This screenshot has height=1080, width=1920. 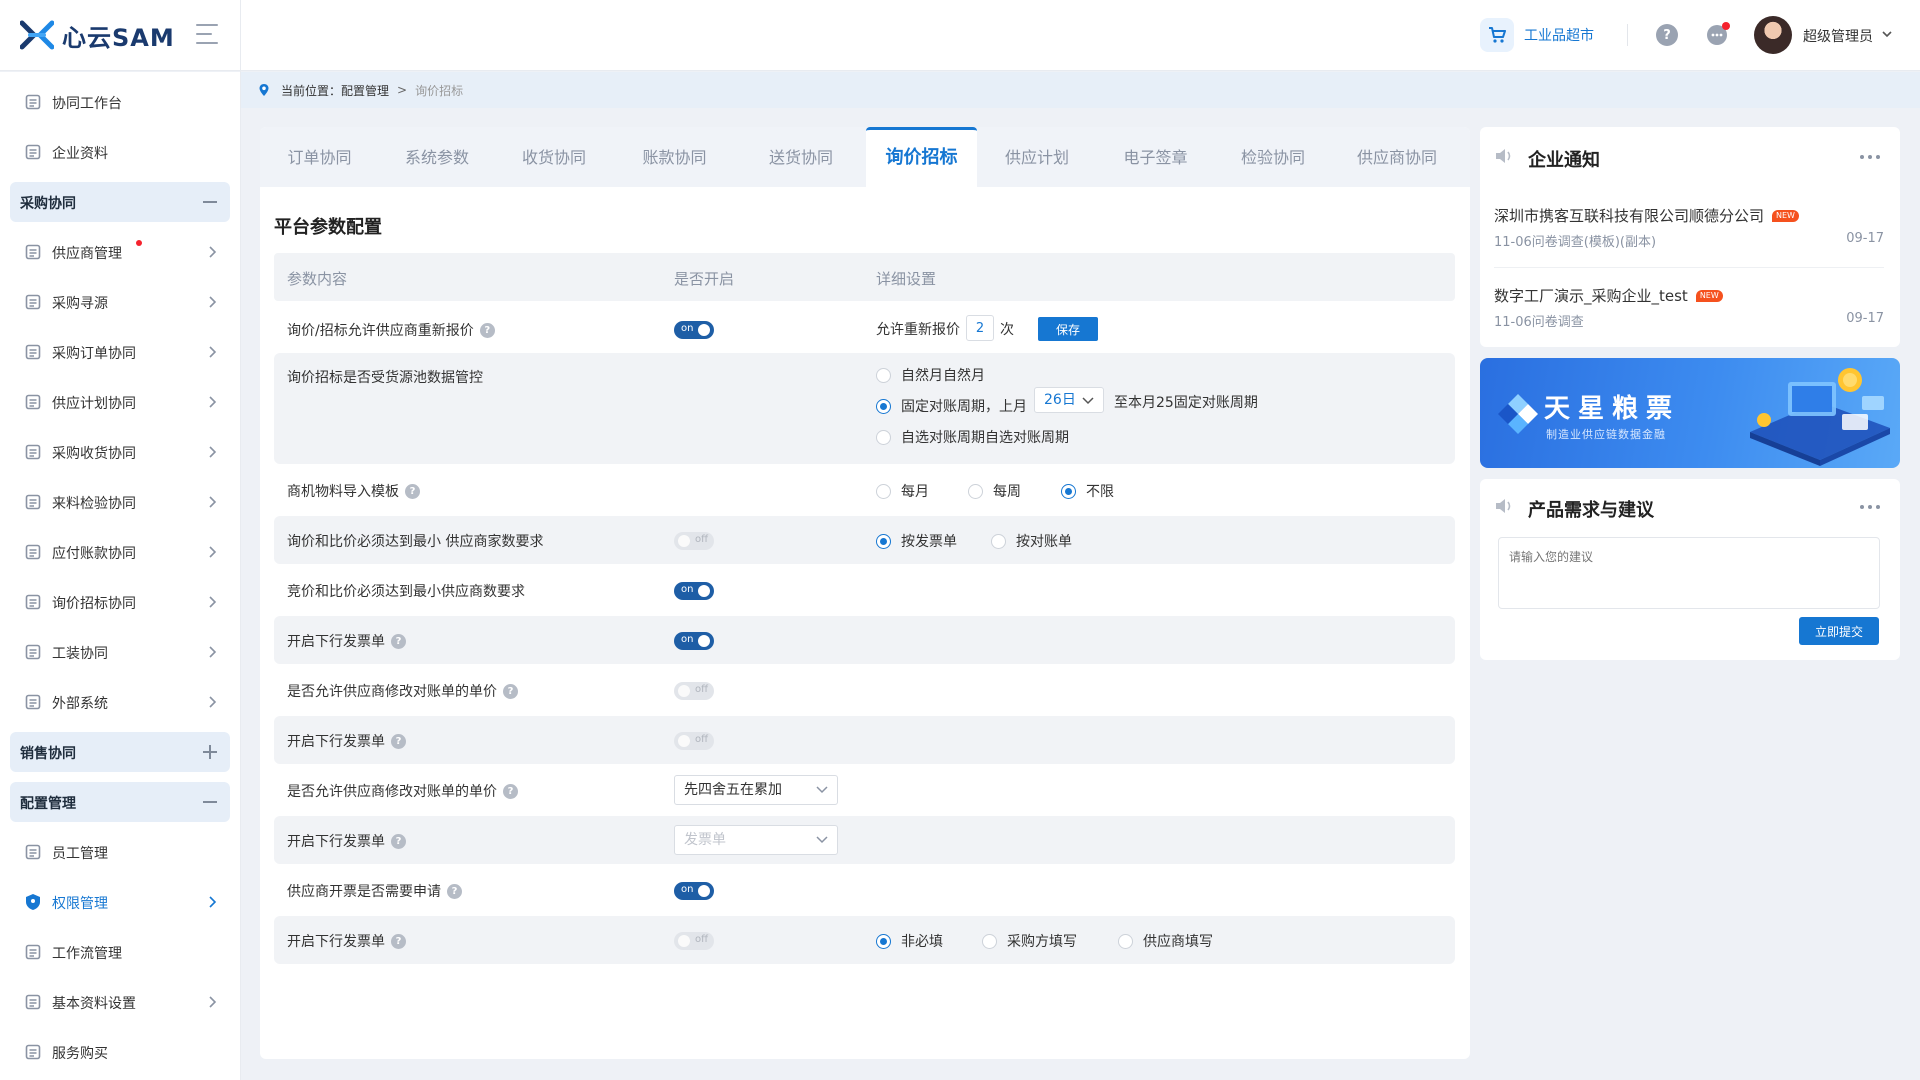 I want to click on sidebar-item: 采购订单协同, so click(x=120, y=352).